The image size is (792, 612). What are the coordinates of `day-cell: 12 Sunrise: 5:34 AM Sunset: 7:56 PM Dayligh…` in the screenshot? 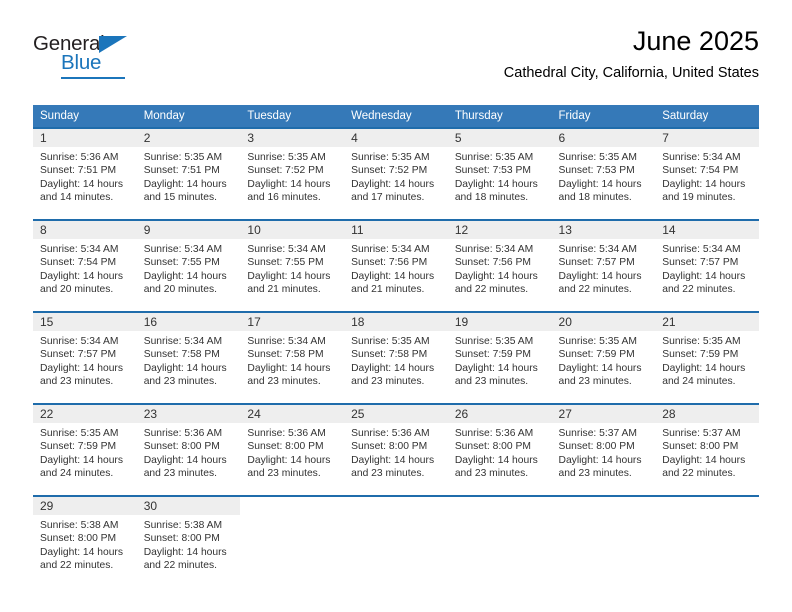 It's located at (499, 266).